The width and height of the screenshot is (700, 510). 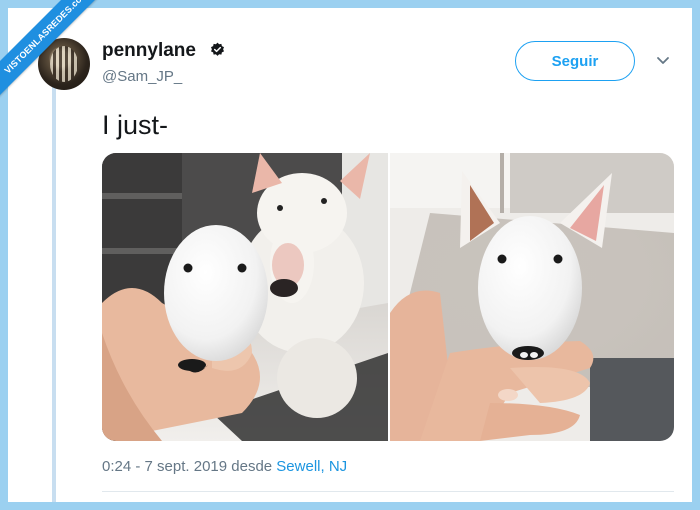 What do you see at coordinates (135, 125) in the screenshot?
I see `tweet-text: I just-` at bounding box center [135, 125].